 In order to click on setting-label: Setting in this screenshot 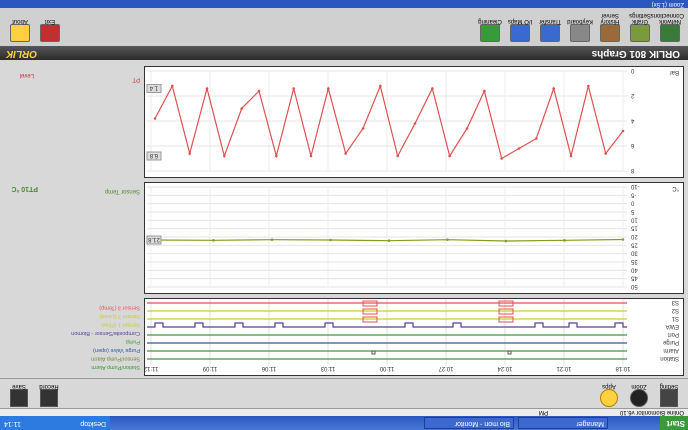, I will do `click(669, 386)`.